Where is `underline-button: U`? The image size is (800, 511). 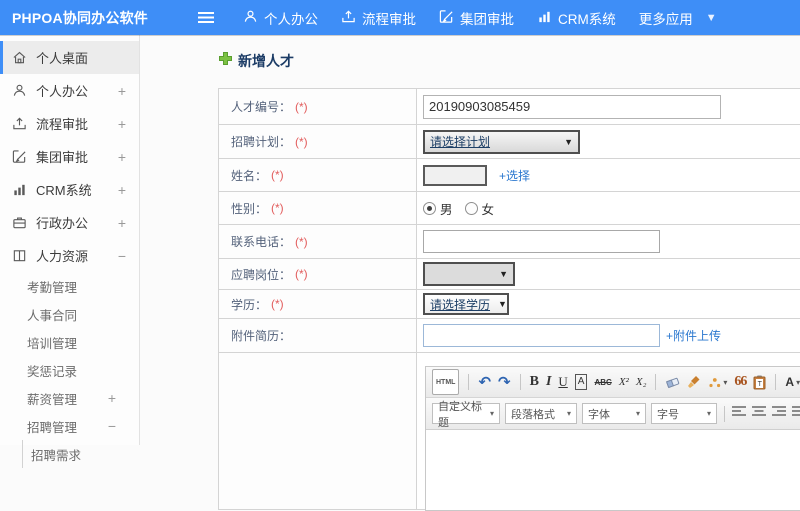
underline-button: U is located at coordinates (562, 382).